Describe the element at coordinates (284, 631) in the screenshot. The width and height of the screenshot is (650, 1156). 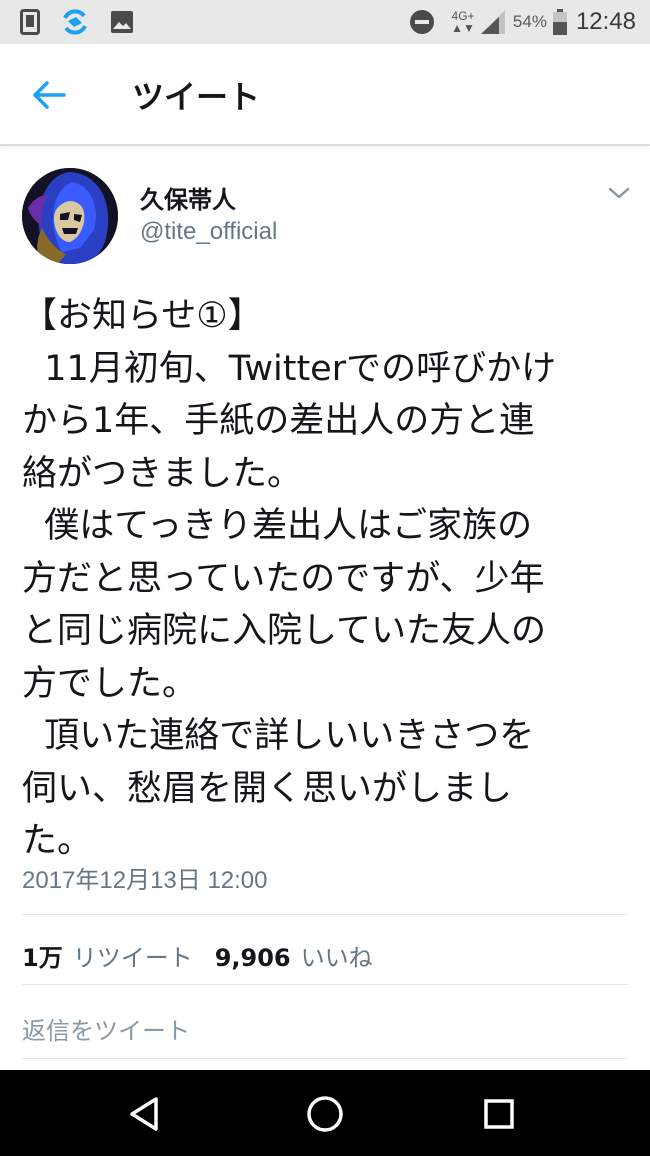
I see `tweet-text-line: と同じ病院に入院していた友人の` at that location.